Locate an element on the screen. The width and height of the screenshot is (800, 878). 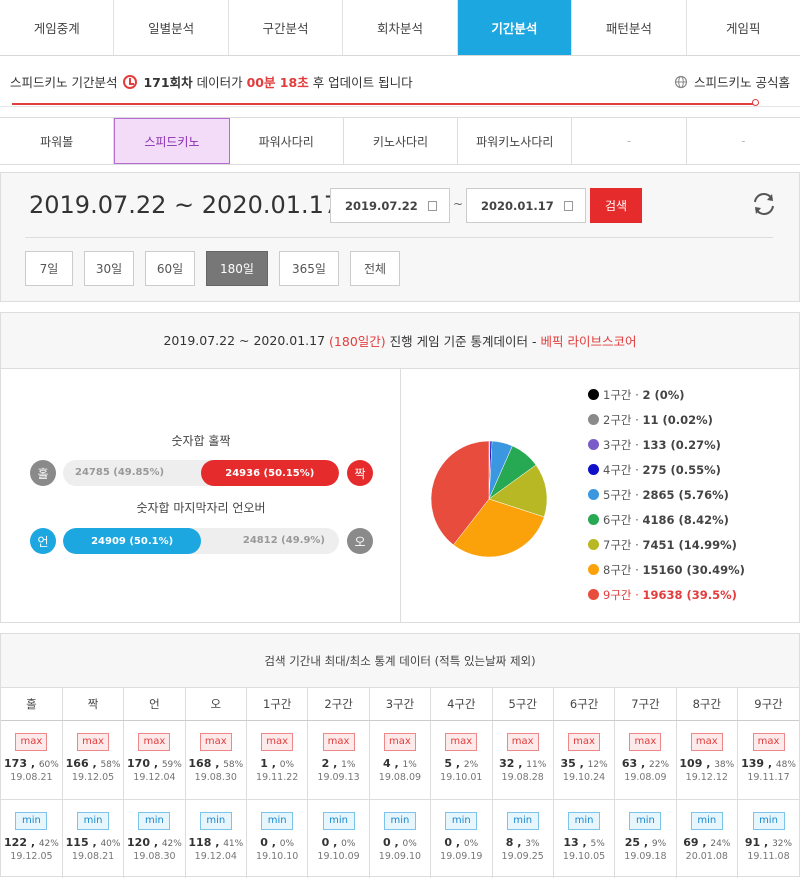
info-mid: 데이터가 is located at coordinates (220, 81).